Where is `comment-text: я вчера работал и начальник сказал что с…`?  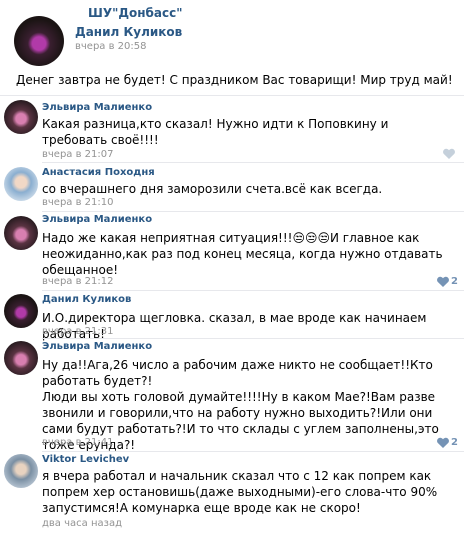 comment-text: я вчера работал и начальник сказал что с… is located at coordinates (240, 492).